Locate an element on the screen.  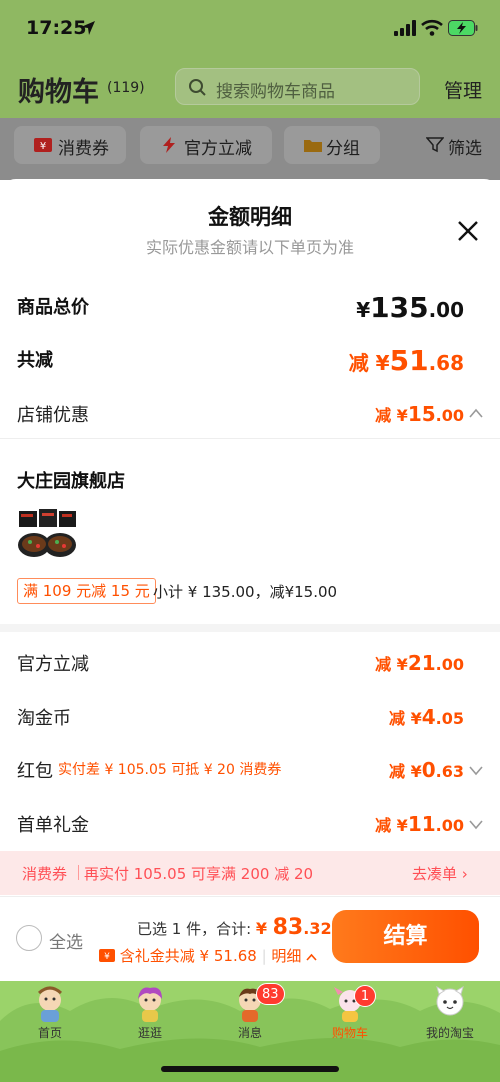
hongbao-label: 红包 is located at coordinates (35, 771).